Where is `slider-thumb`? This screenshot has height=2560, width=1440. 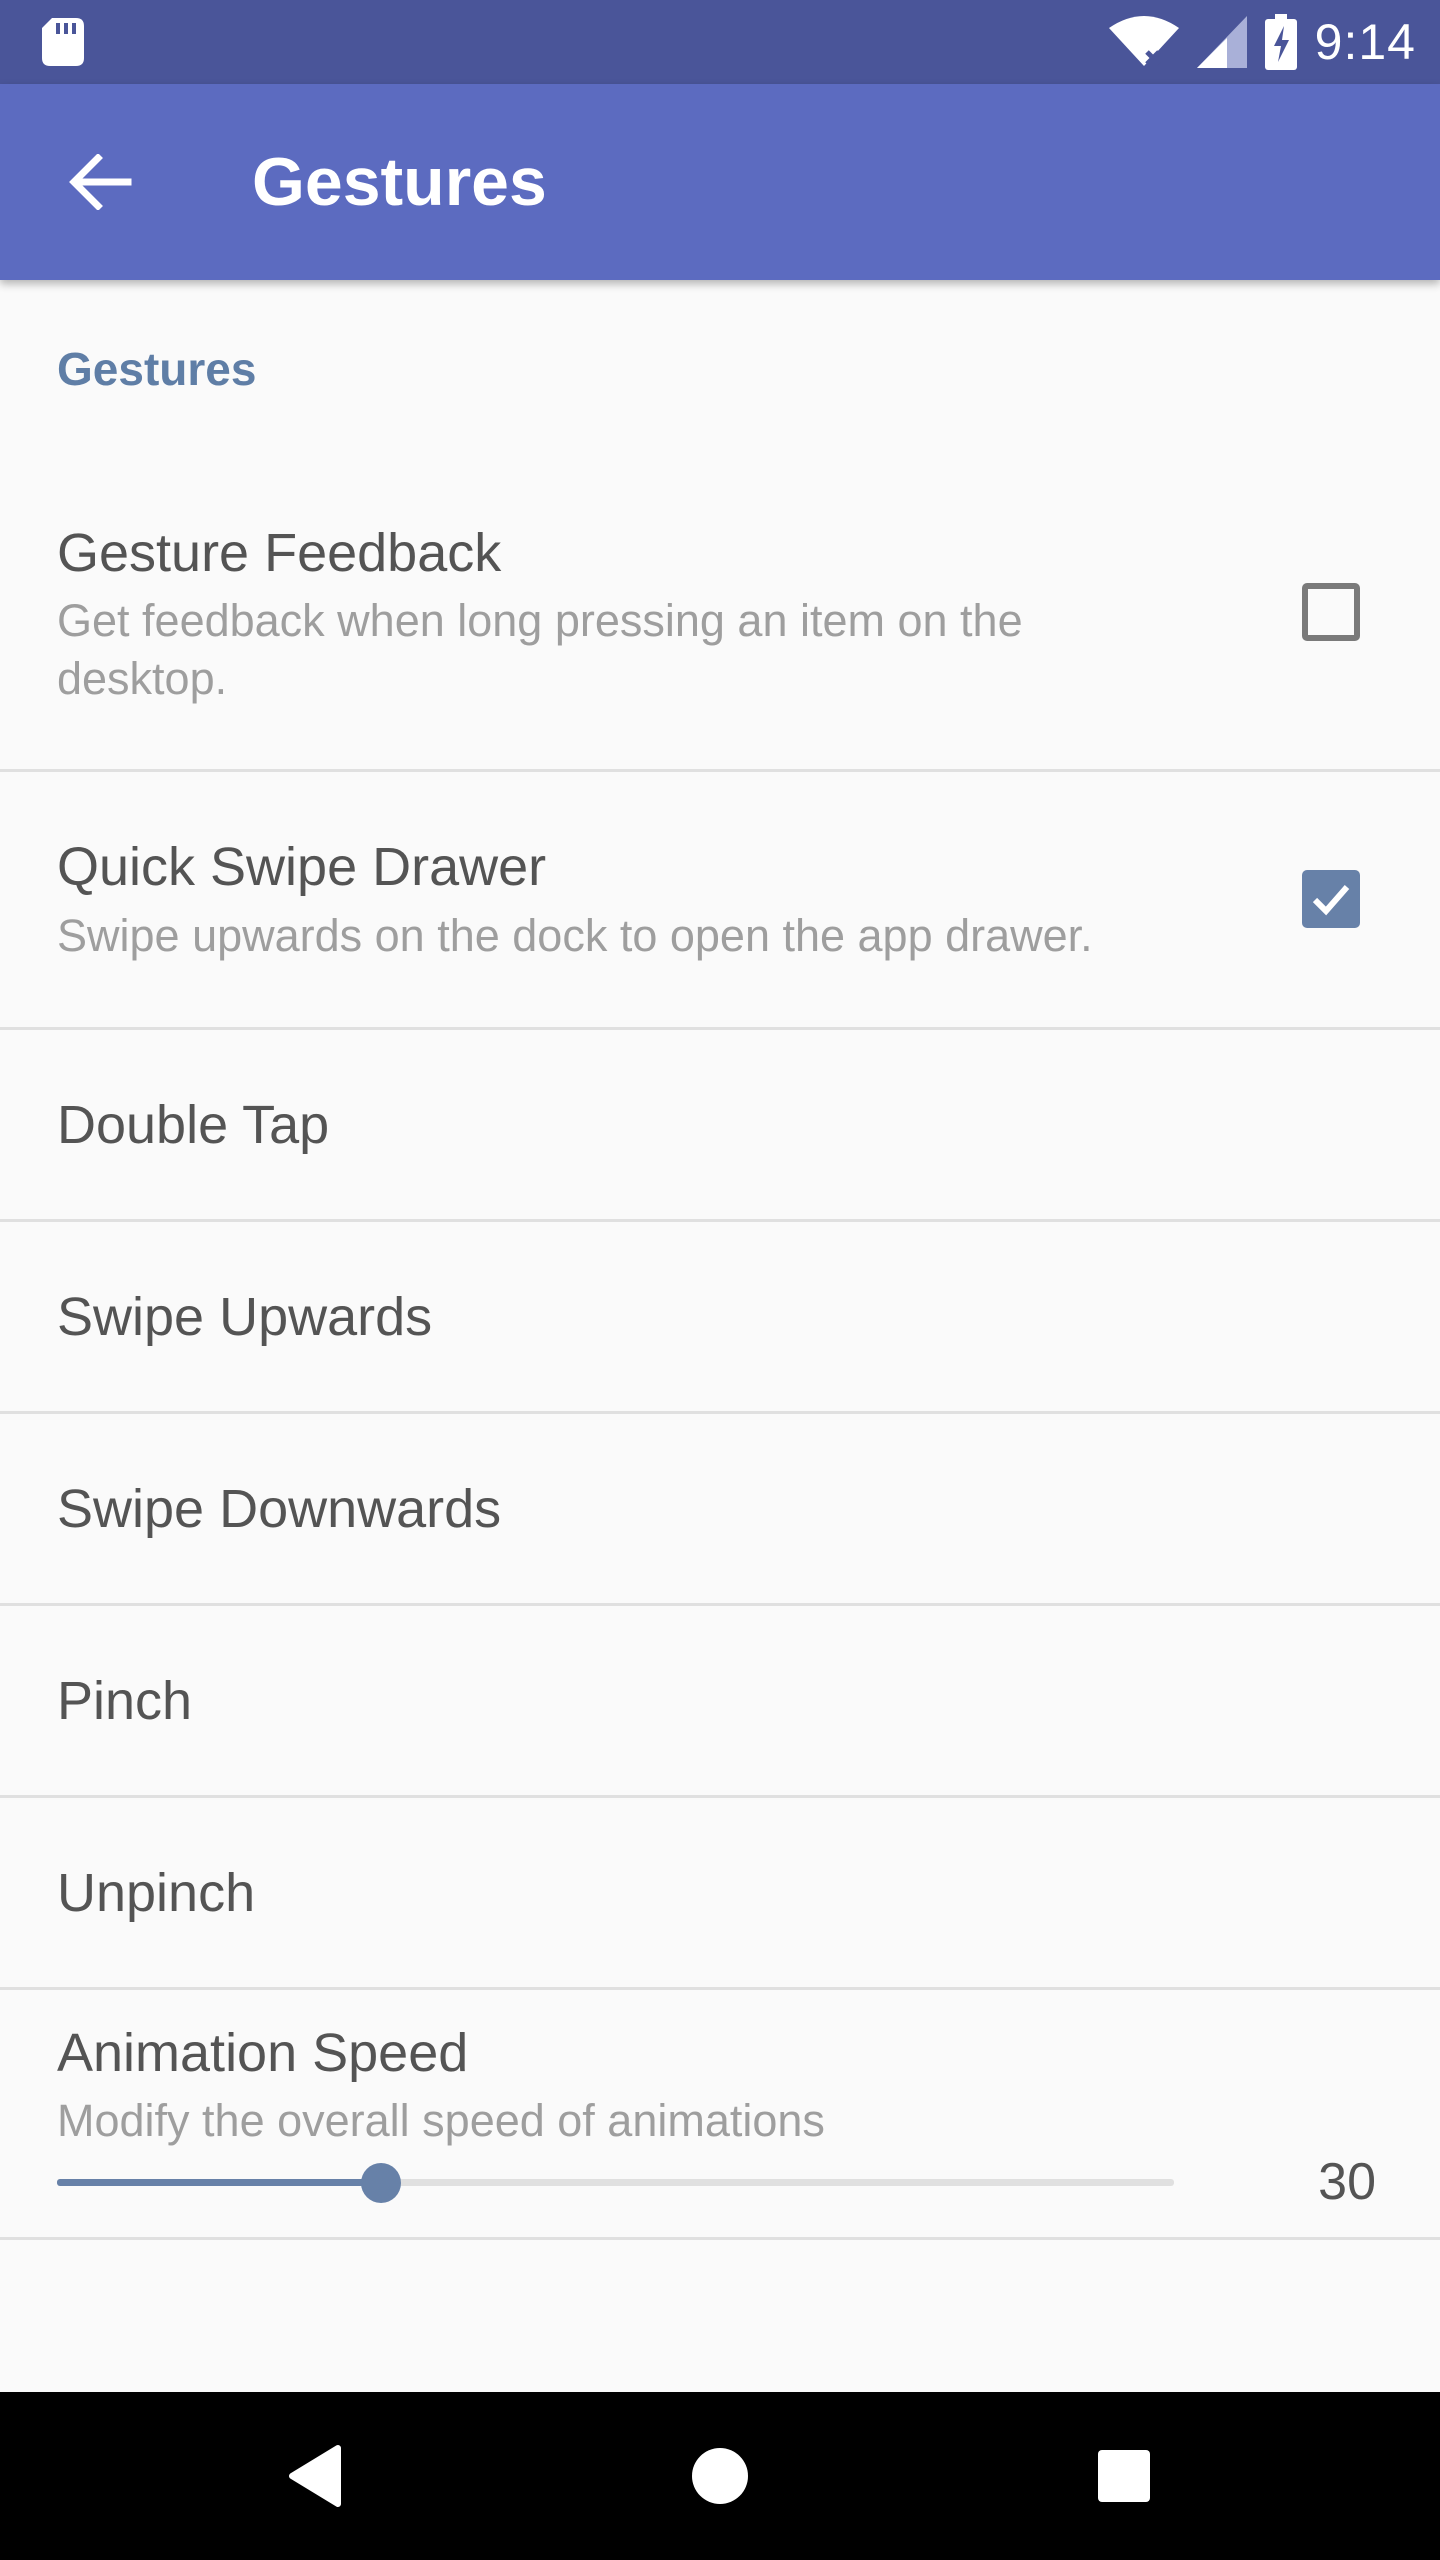 slider-thumb is located at coordinates (380, 2183).